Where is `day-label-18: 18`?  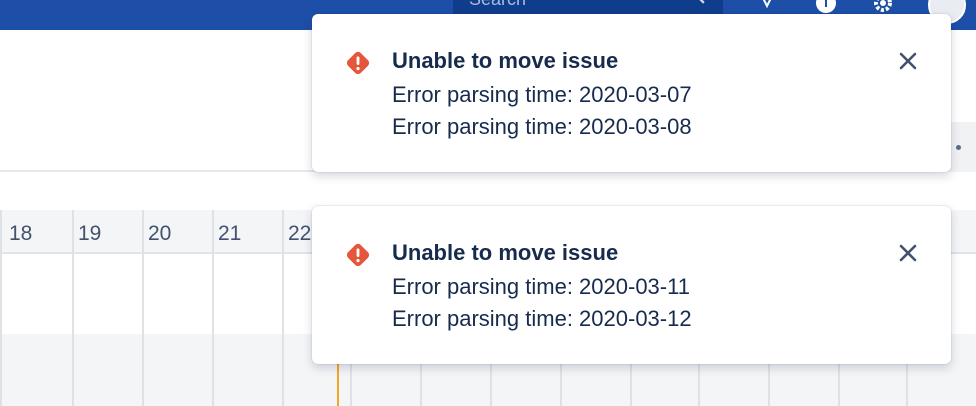 day-label-18: 18 is located at coordinates (21, 233).